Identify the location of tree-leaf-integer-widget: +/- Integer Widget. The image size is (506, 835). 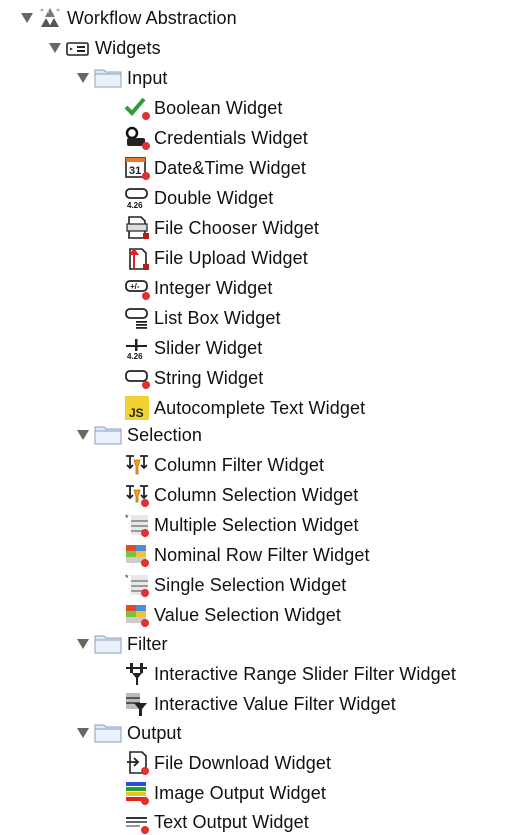
(198, 288).